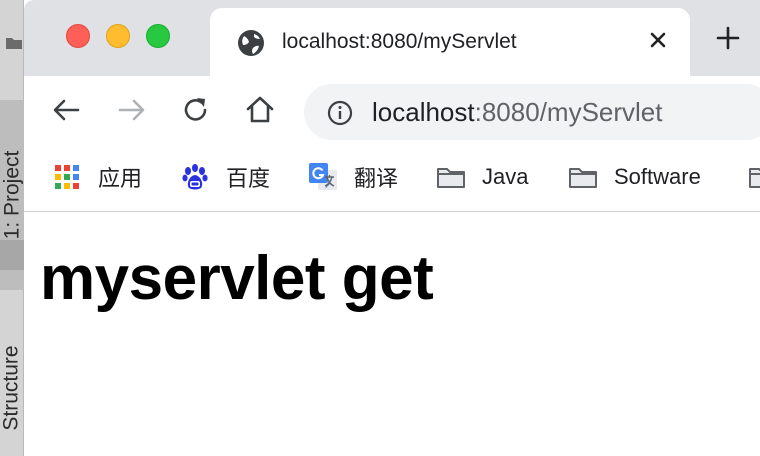 The image size is (760, 456). What do you see at coordinates (323, 176) in the screenshot?
I see `google-translate-icon` at bounding box center [323, 176].